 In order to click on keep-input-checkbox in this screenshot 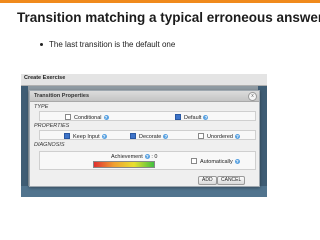, I will do `click(67, 135)`.